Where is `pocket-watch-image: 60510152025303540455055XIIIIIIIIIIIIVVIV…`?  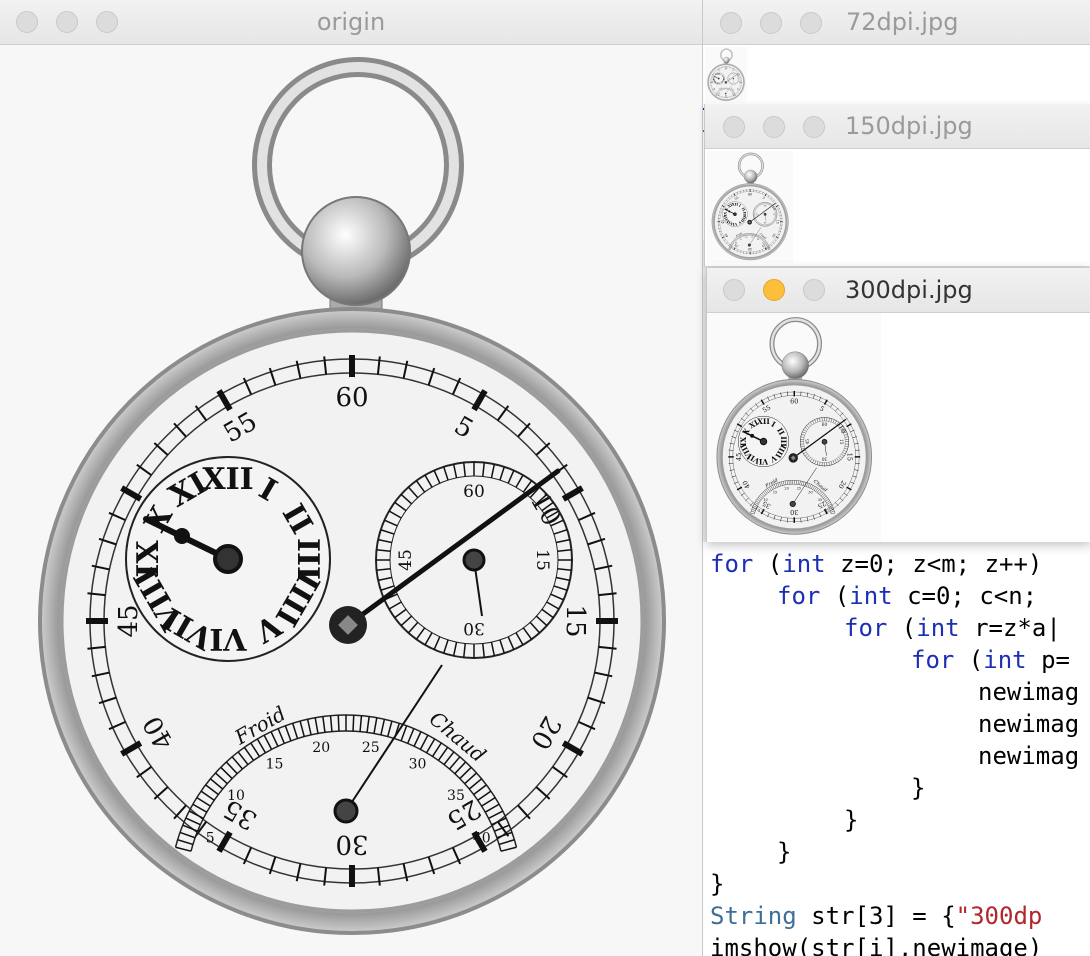 pocket-watch-image: 60510152025303540455055XIIIIIIIIIIIIVVIV… is located at coordinates (726, 74).